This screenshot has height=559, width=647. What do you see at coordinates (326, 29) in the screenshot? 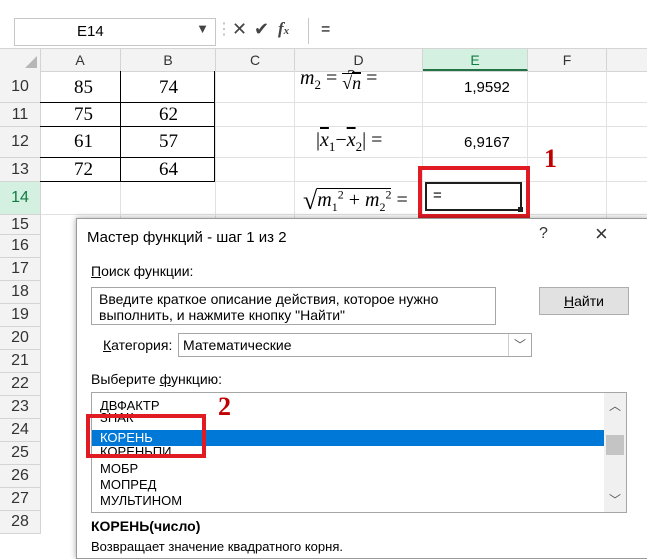
I see `formula-text: =` at bounding box center [326, 29].